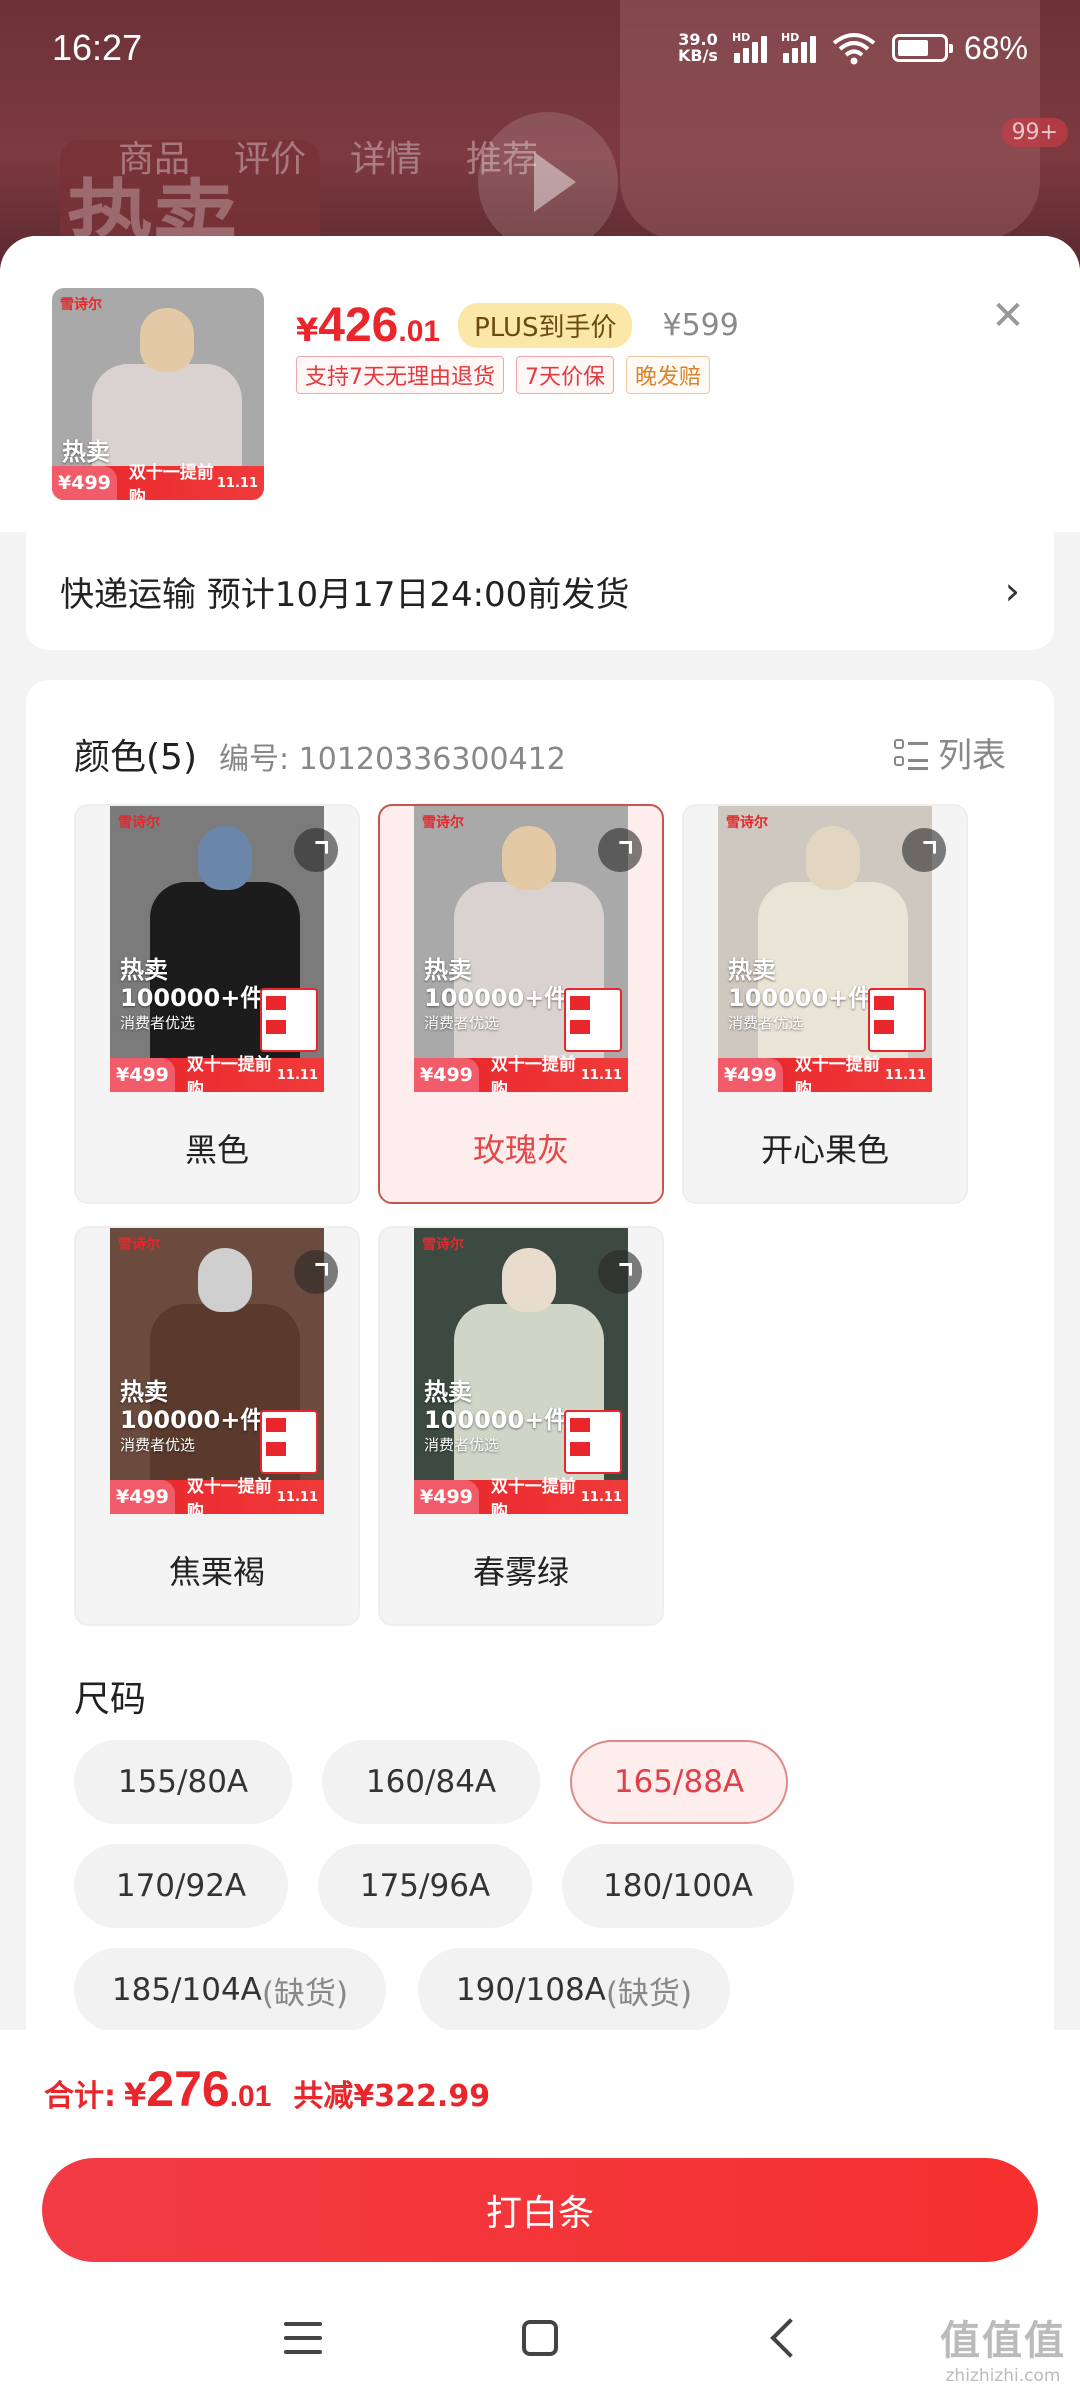 This screenshot has height=2400, width=1080. What do you see at coordinates (995, 47) in the screenshot?
I see `battery-percent: 68%` at bounding box center [995, 47].